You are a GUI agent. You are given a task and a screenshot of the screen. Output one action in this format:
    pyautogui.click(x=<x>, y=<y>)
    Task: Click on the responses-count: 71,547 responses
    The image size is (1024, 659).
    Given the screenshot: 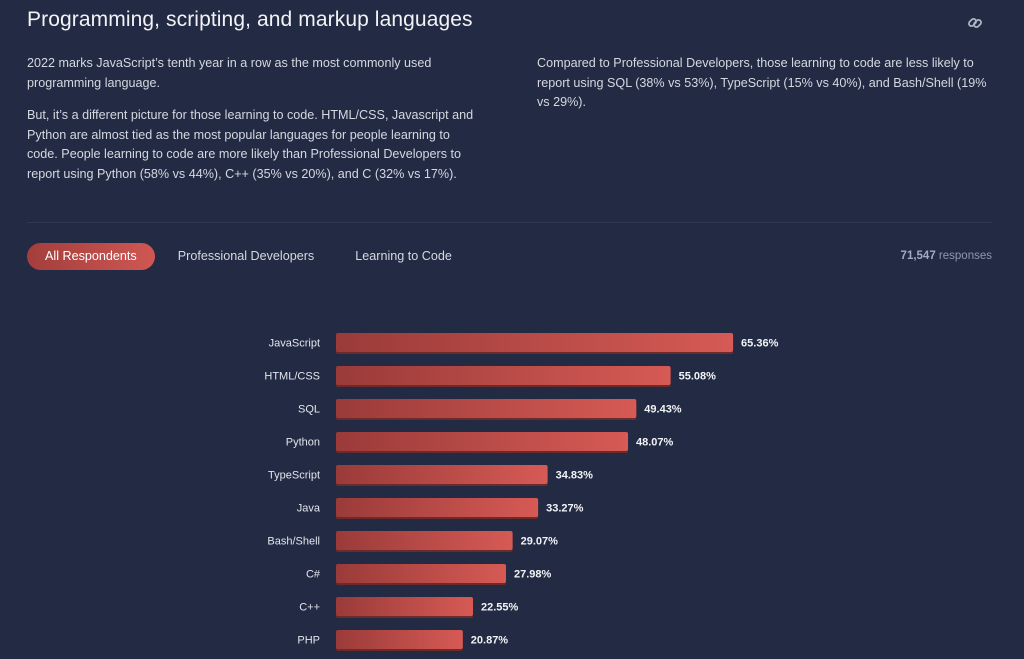 What is the action you would take?
    pyautogui.click(x=946, y=256)
    